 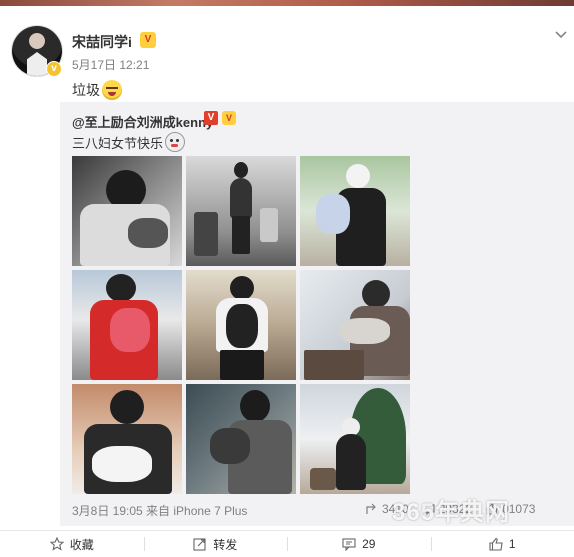 What do you see at coordinates (349, 544) in the screenshot?
I see `comment-icon` at bounding box center [349, 544].